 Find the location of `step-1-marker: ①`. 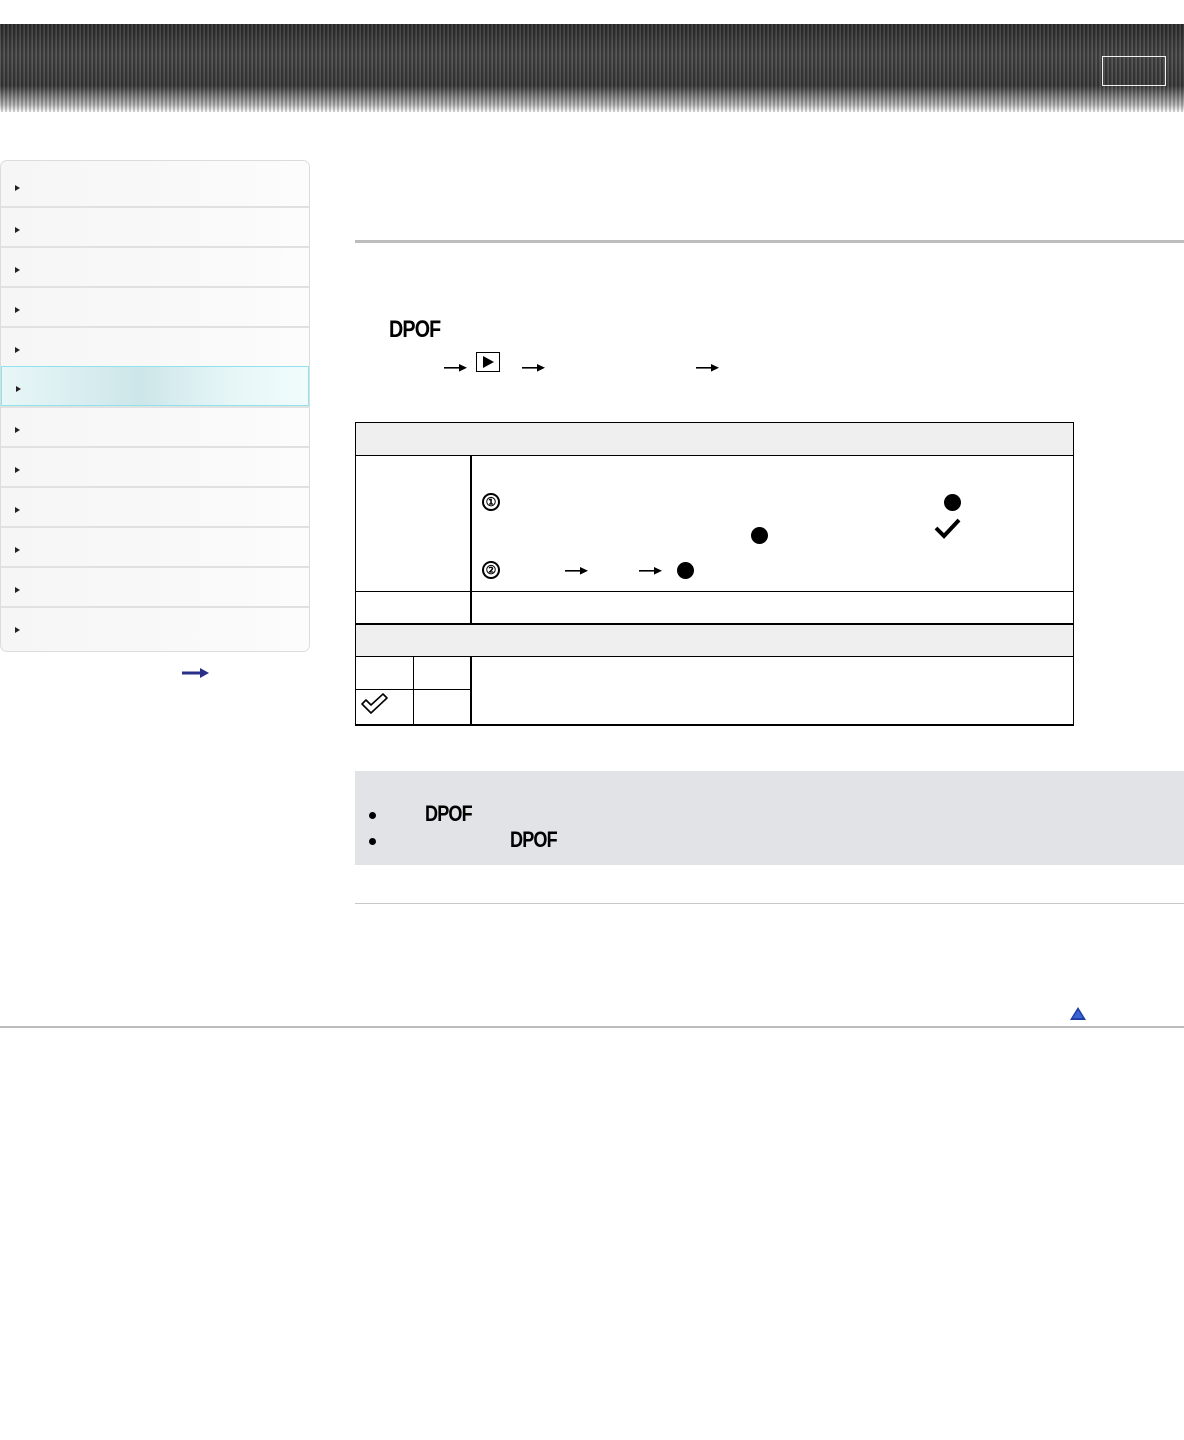

step-1-marker: ① is located at coordinates (491, 502).